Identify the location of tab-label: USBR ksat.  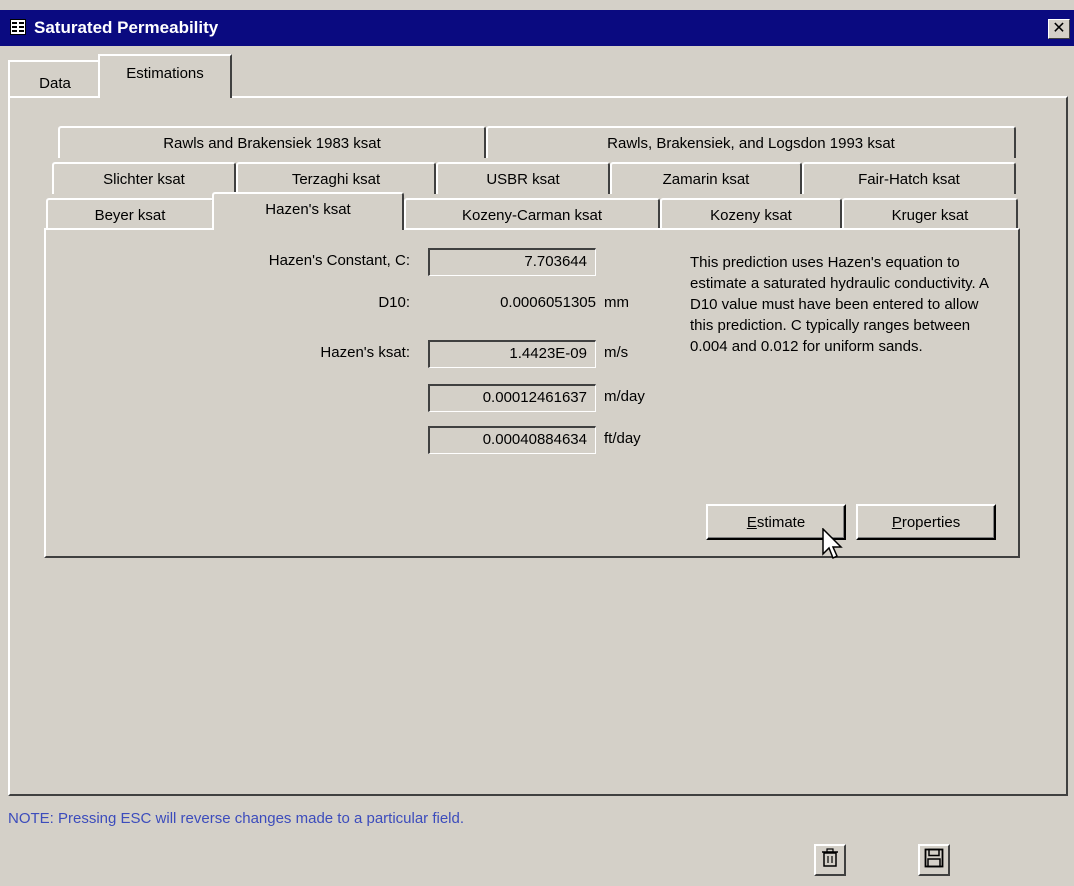
(523, 179).